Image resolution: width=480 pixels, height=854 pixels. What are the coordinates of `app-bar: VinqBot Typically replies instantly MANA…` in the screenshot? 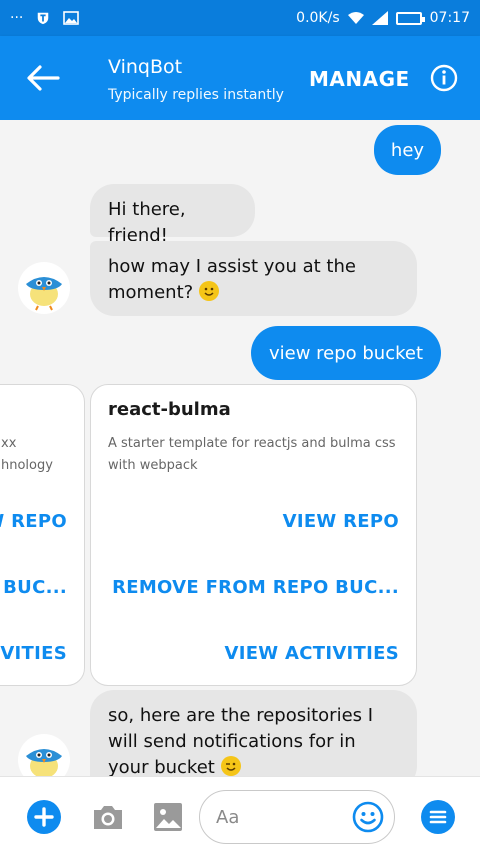 It's located at (240, 78).